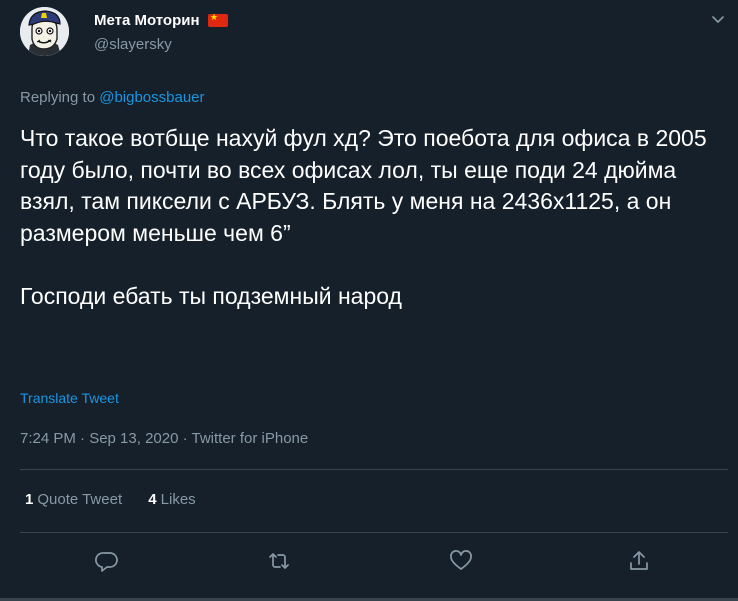 This screenshot has width=738, height=601. What do you see at coordinates (279, 561) in the screenshot?
I see `retweet-icon` at bounding box center [279, 561].